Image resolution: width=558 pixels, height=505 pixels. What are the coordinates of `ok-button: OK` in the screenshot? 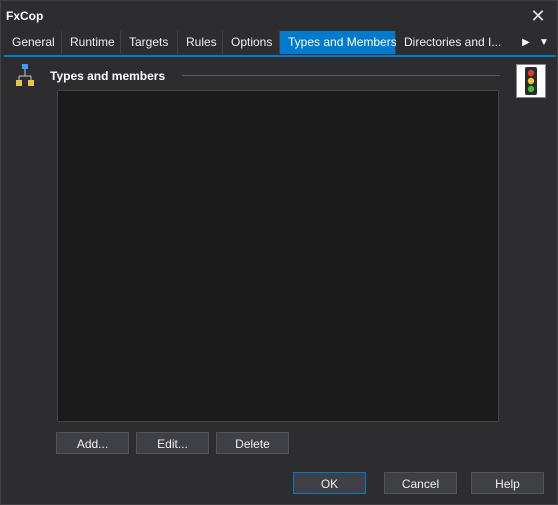 It's located at (329, 483).